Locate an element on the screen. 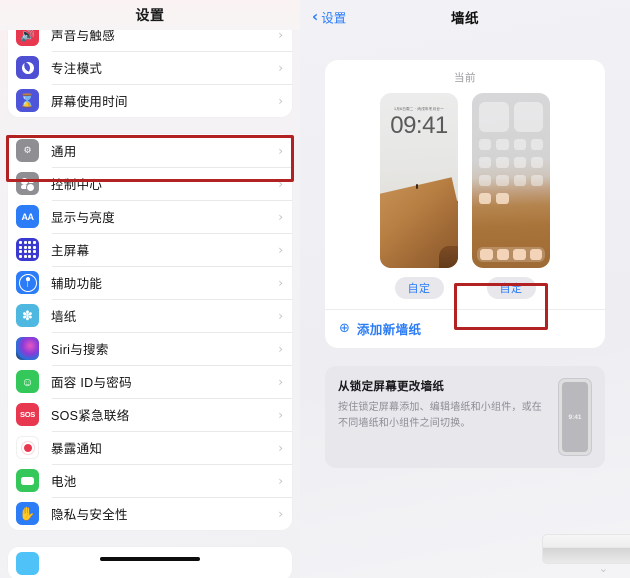 The image size is (630, 578). home-screen-grid-icon is located at coordinates (27, 249).